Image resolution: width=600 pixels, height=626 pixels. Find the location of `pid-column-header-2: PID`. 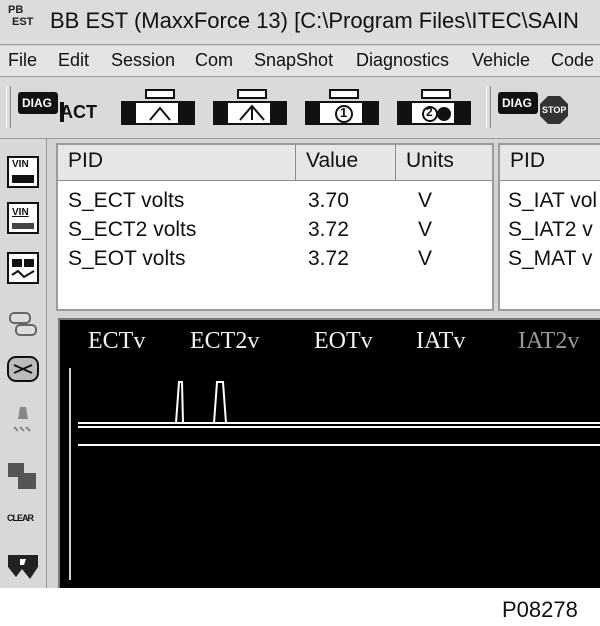

pid-column-header-2: PID is located at coordinates (550, 163).